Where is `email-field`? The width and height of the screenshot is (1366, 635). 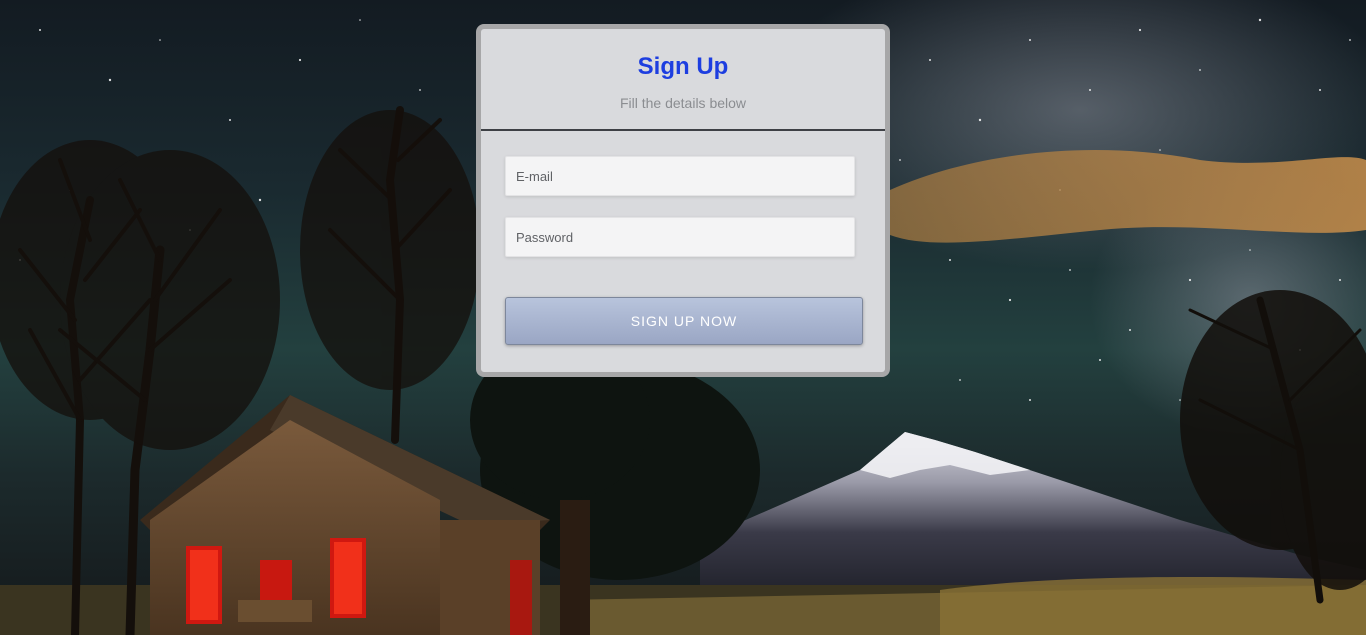
email-field is located at coordinates (680, 176).